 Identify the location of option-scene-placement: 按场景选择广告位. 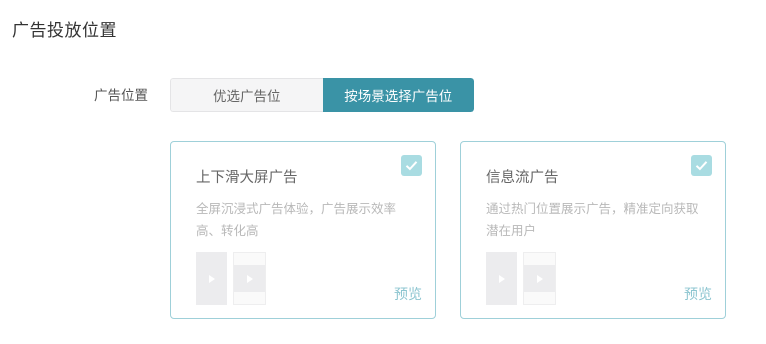
(398, 95).